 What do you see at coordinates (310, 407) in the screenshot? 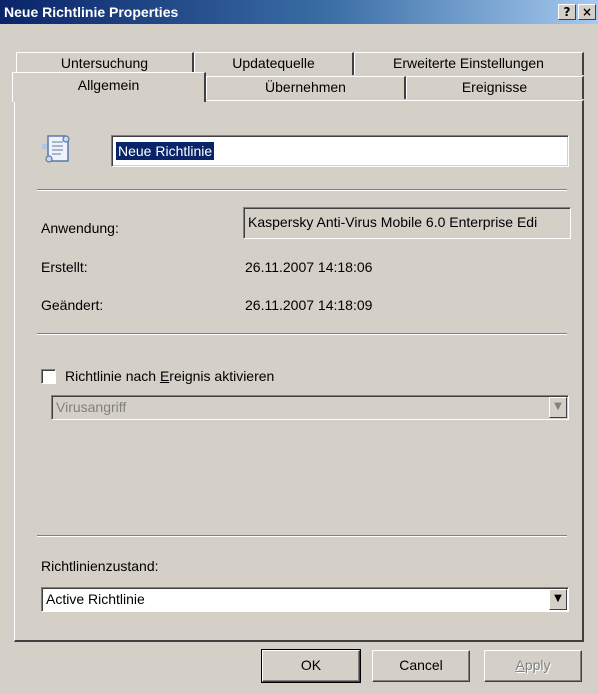
I see `event-select: Virusangriff ▼` at bounding box center [310, 407].